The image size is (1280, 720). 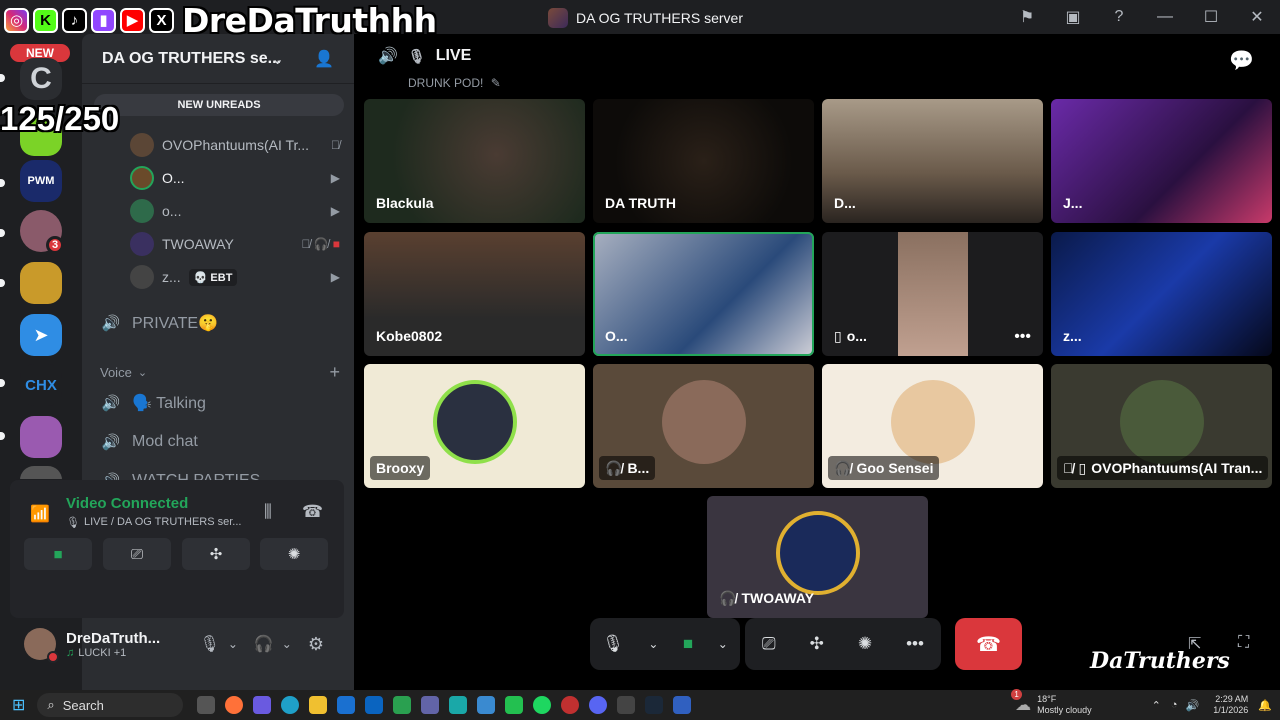 I want to click on app-teal-icon, so click(x=458, y=705).